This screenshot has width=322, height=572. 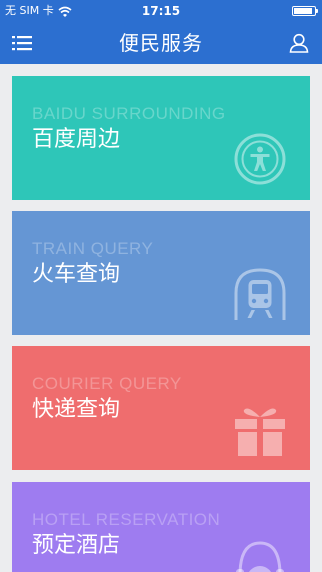 I want to click on card-subtitle: COURIER QUERY, so click(x=107, y=383).